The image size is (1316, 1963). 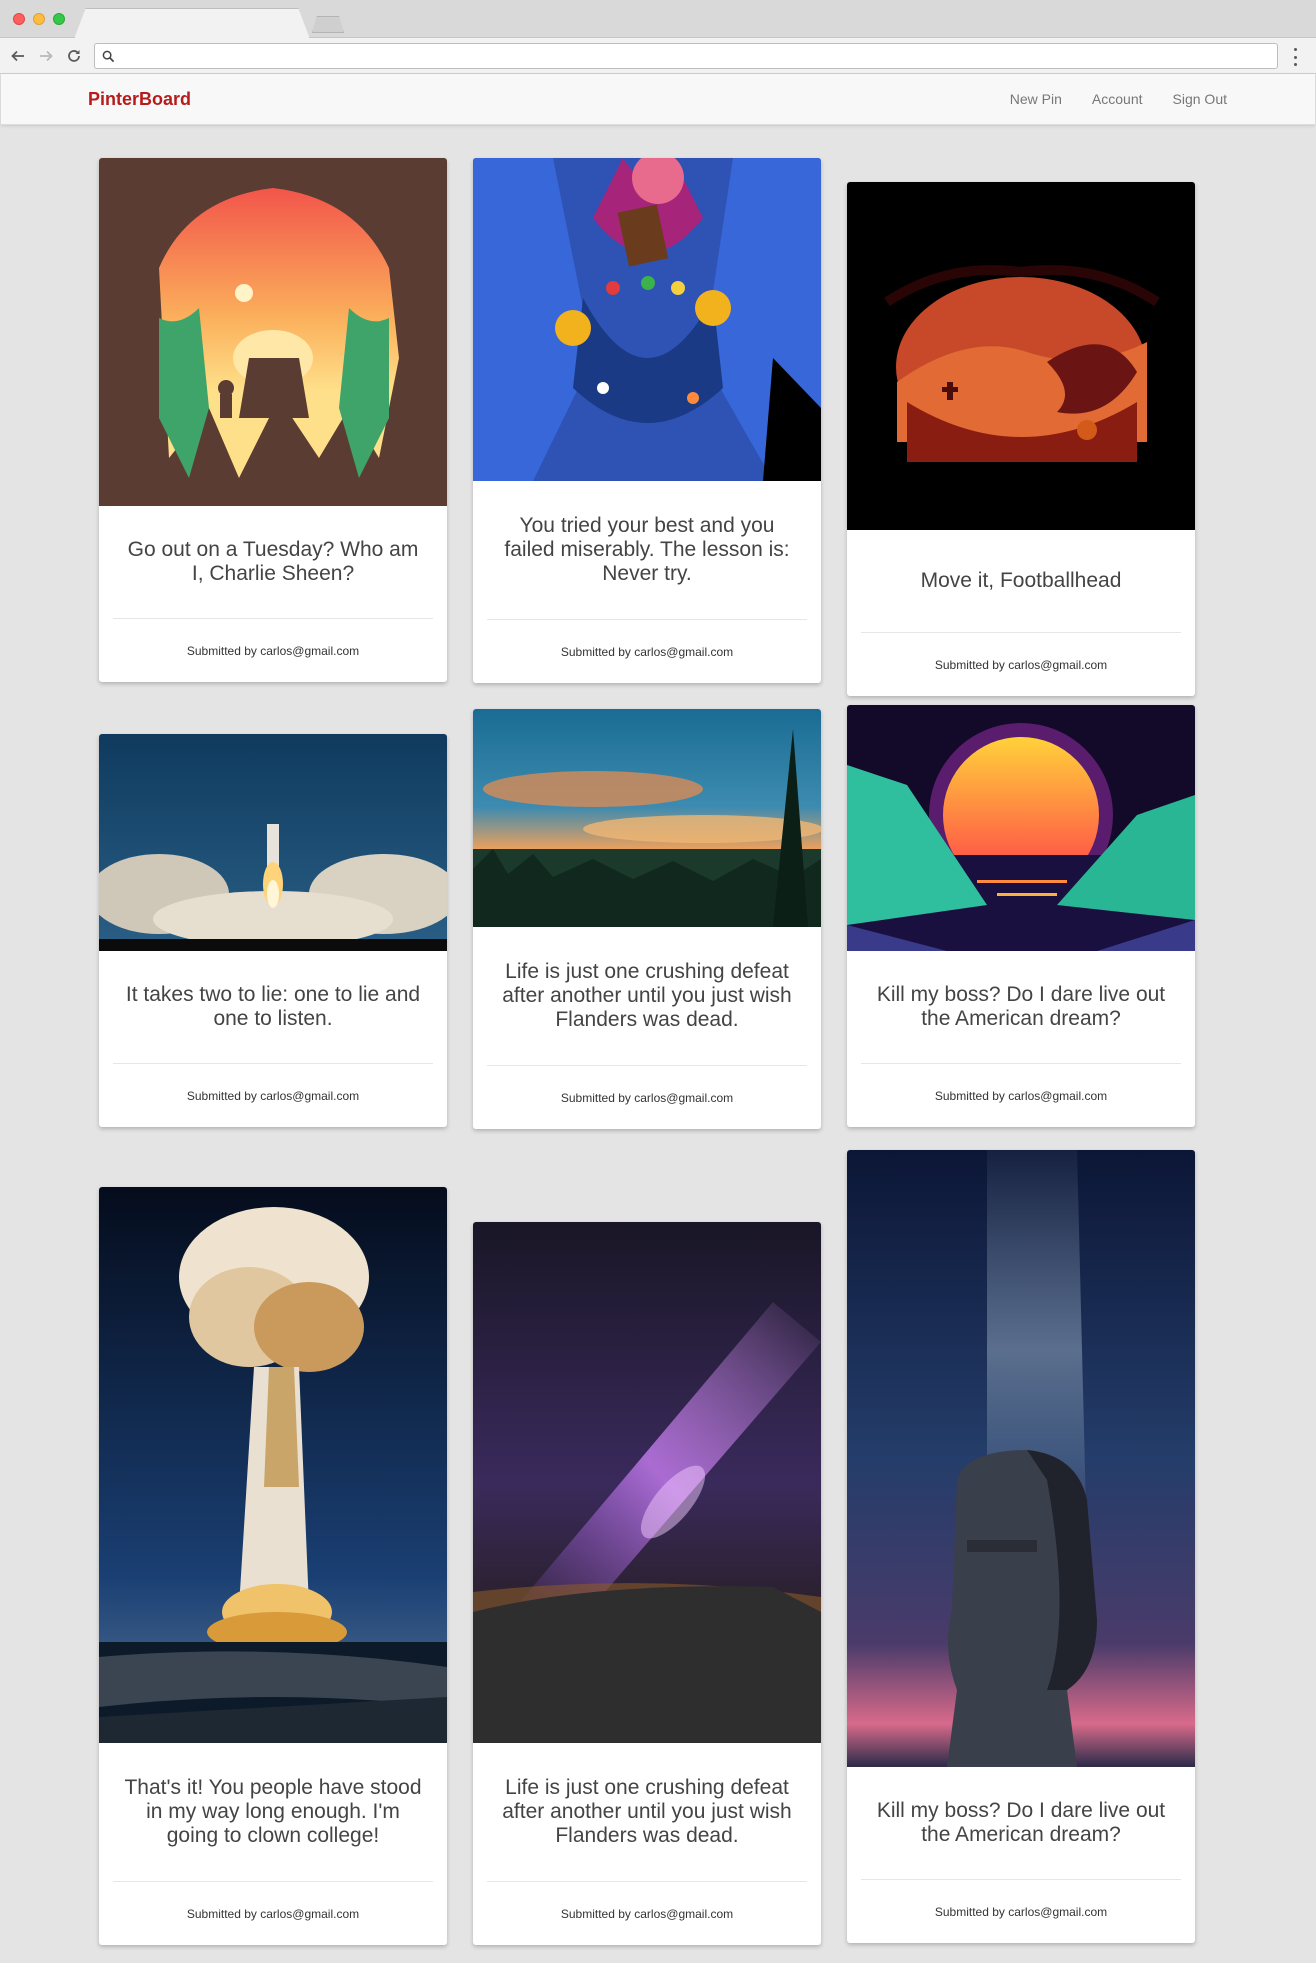 I want to click on forward-arrow-icon, so click(x=46, y=56).